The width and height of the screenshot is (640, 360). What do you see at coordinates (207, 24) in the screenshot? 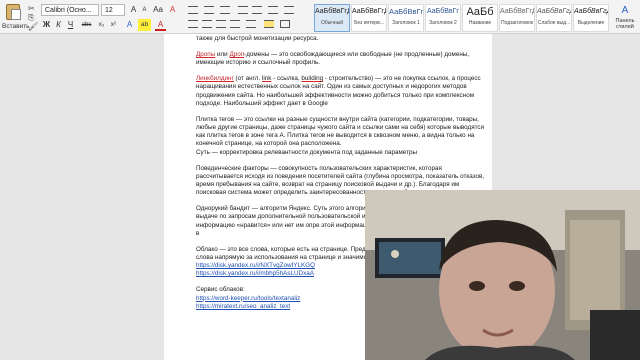
I see `align-center-icon` at bounding box center [207, 24].